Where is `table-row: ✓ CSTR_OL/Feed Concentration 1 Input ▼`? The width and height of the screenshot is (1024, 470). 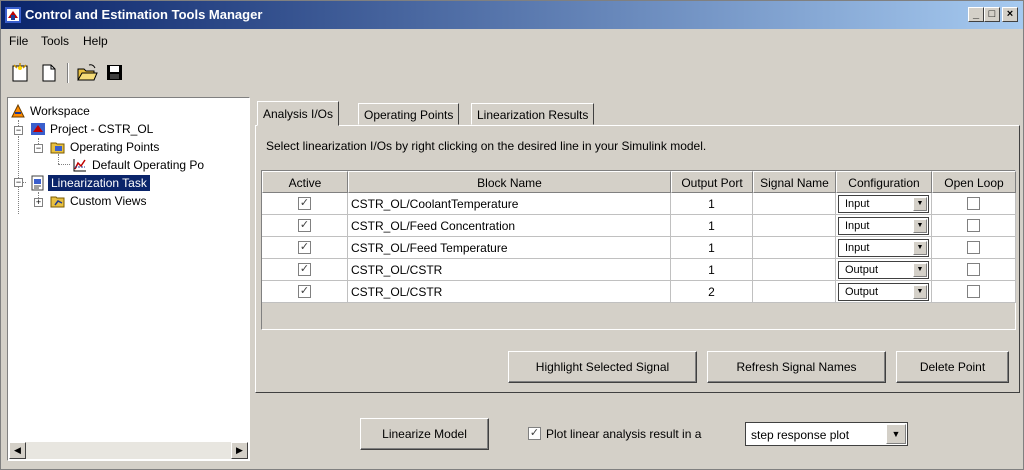
table-row: ✓ CSTR_OL/Feed Concentration 1 Input ▼ is located at coordinates (639, 226).